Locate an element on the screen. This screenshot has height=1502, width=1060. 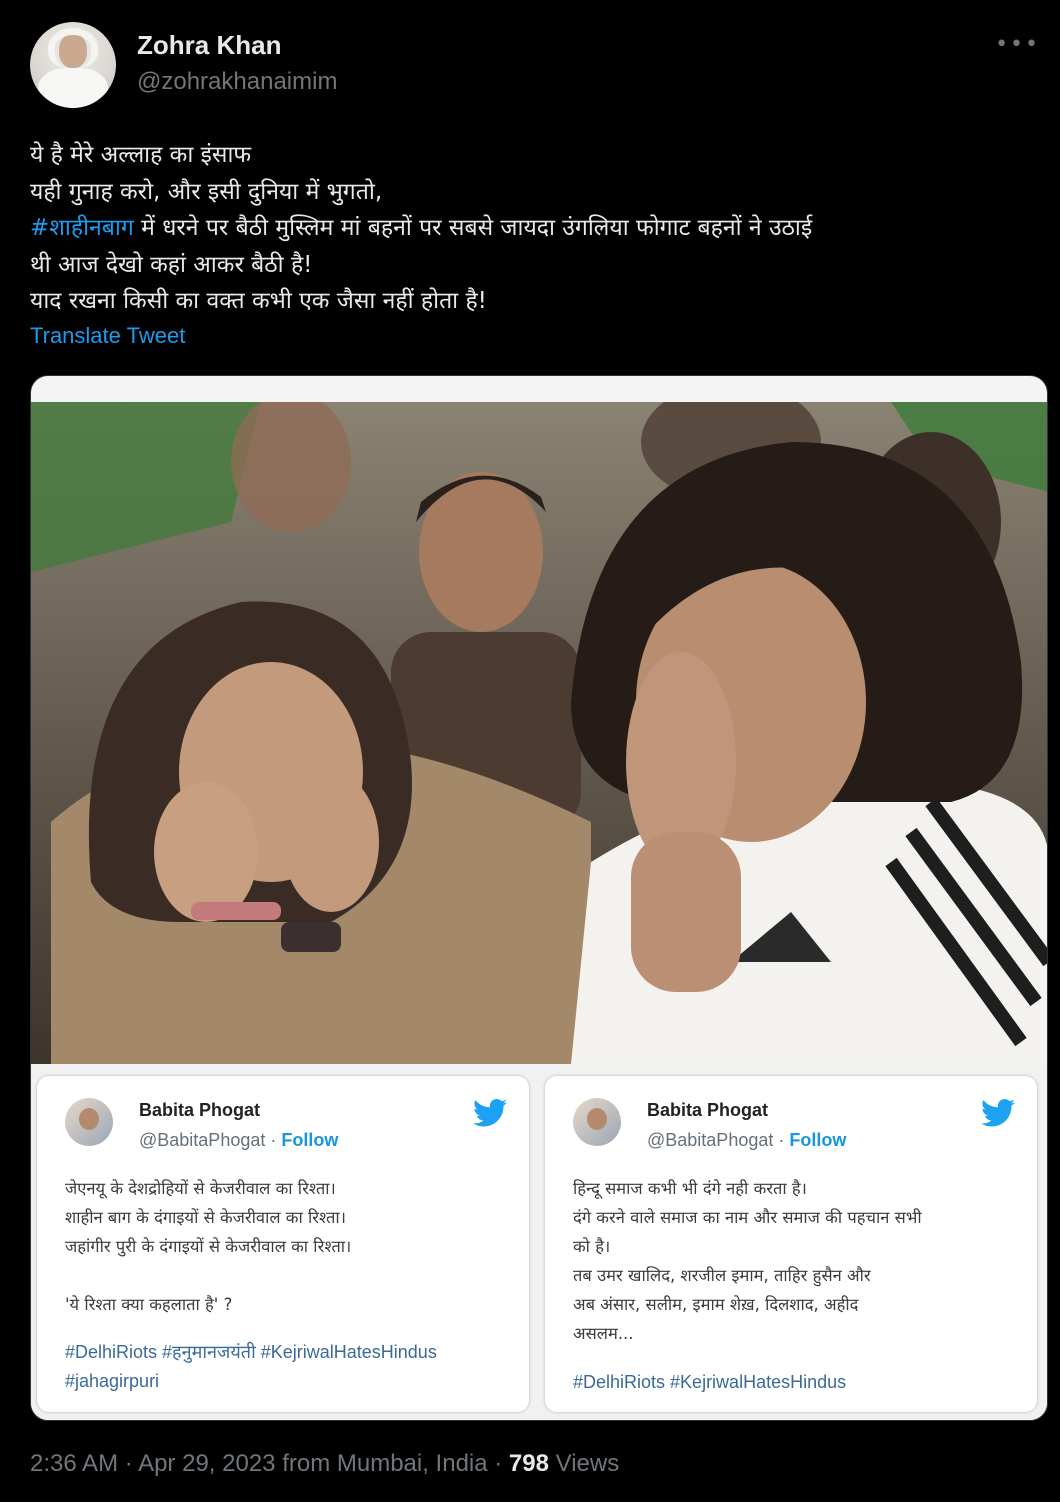
card-line is located at coordinates (290, 1275).